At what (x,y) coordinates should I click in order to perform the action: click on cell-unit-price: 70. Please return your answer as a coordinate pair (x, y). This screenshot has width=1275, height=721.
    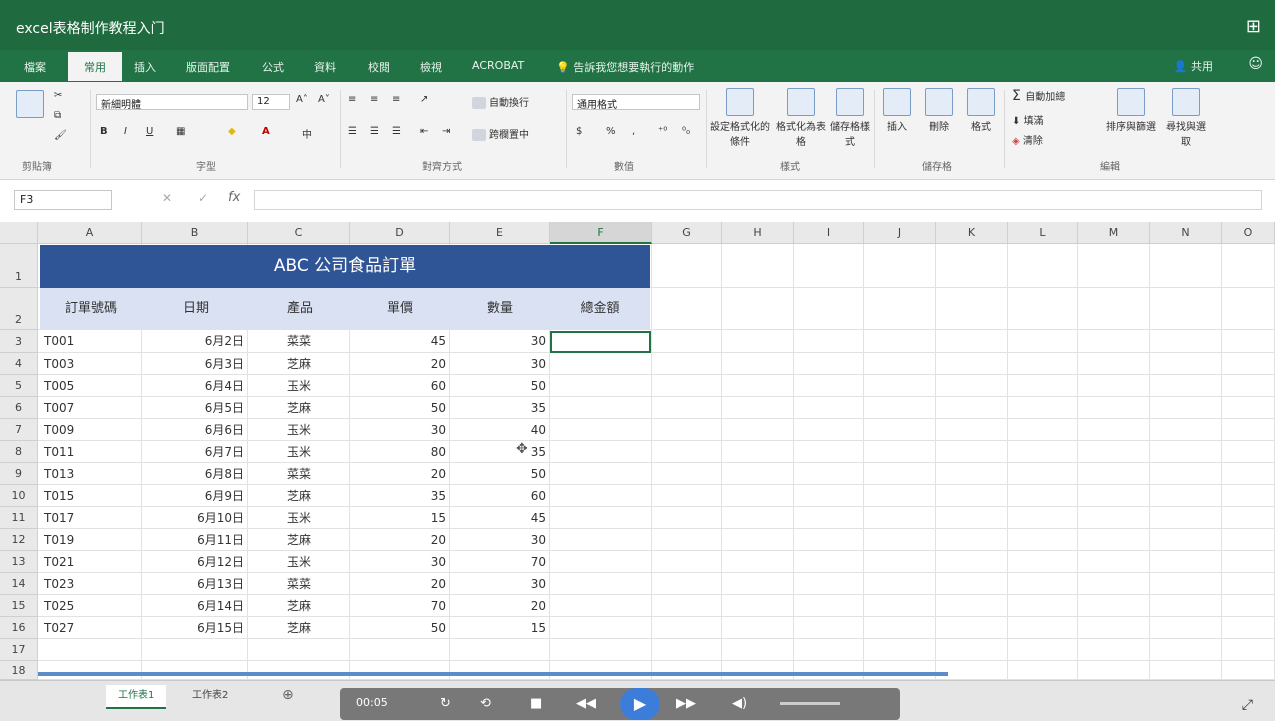
    Looking at the image, I should click on (400, 606).